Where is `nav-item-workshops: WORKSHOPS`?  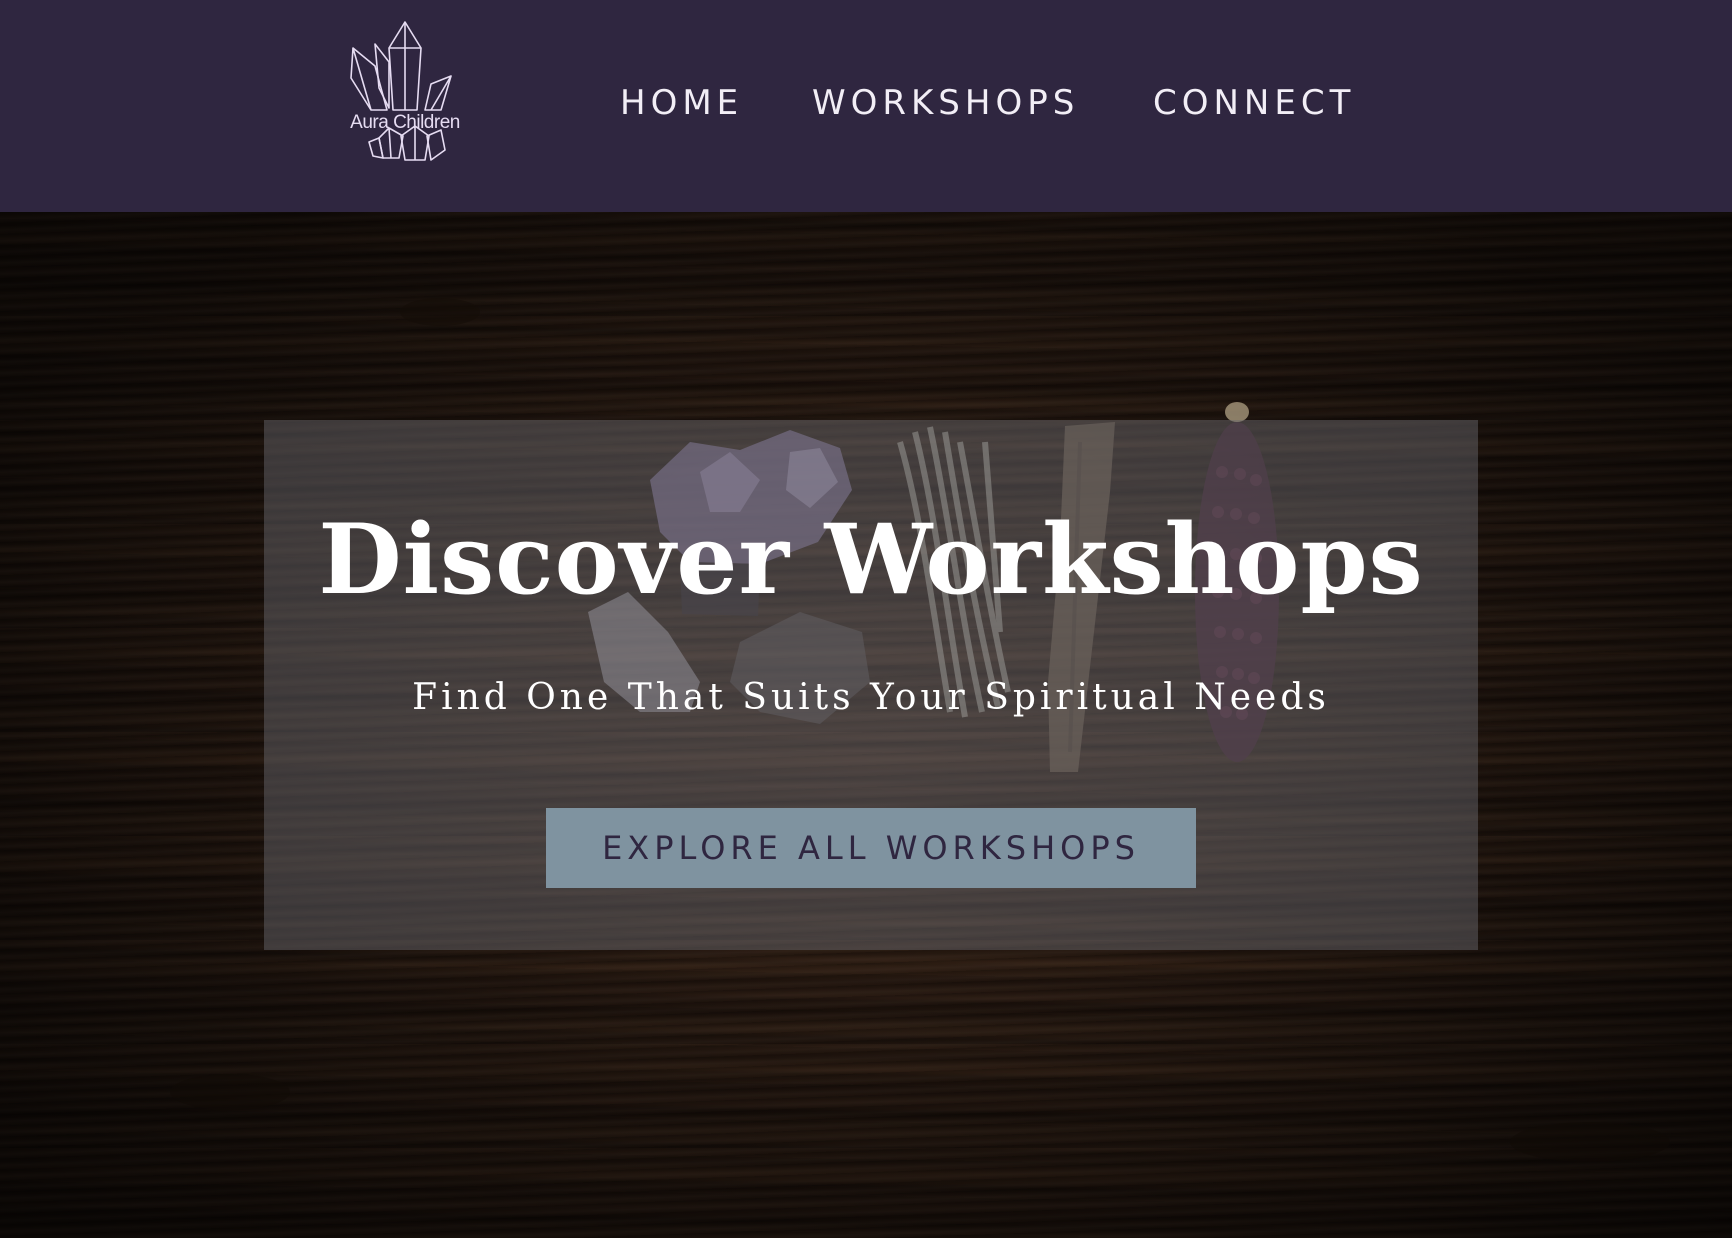
nav-item-workshops: WORKSHOPS is located at coordinates (945, 103).